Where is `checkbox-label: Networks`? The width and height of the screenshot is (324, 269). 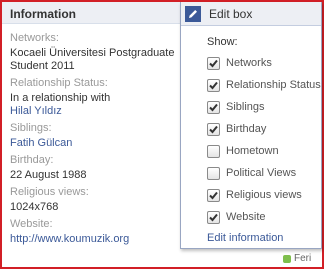
checkbox-label: Networks is located at coordinates (249, 63).